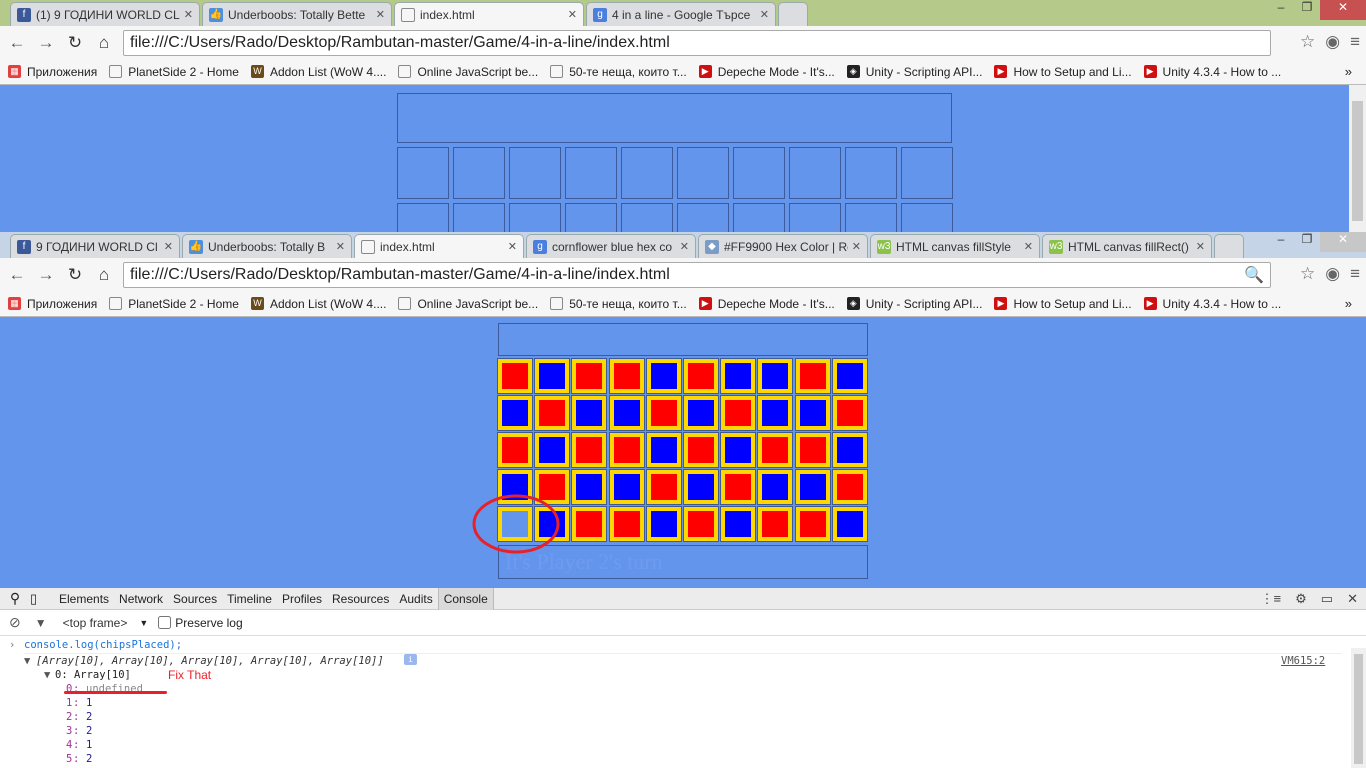  I want to click on new-tab-button, so click(1229, 246).